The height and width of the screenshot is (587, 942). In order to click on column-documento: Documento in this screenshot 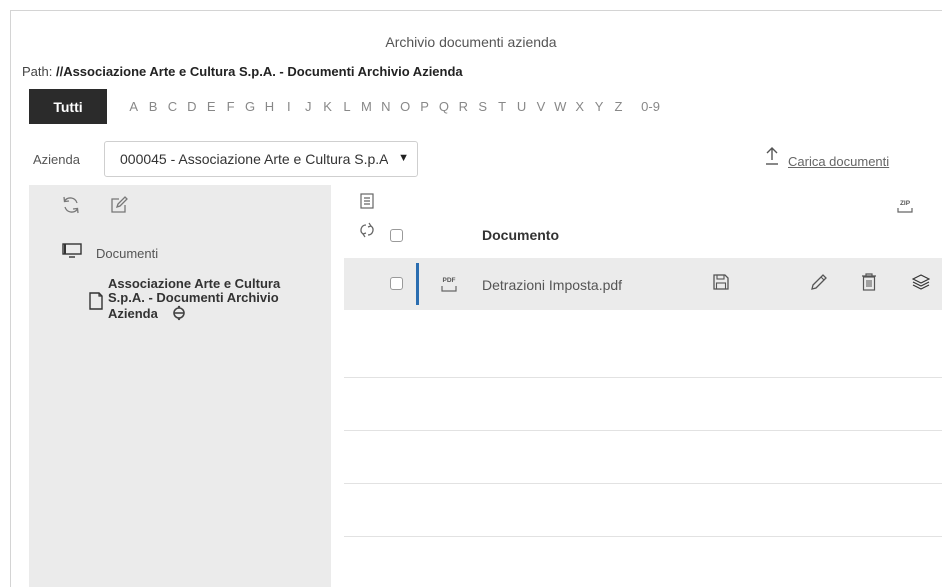, I will do `click(520, 235)`.